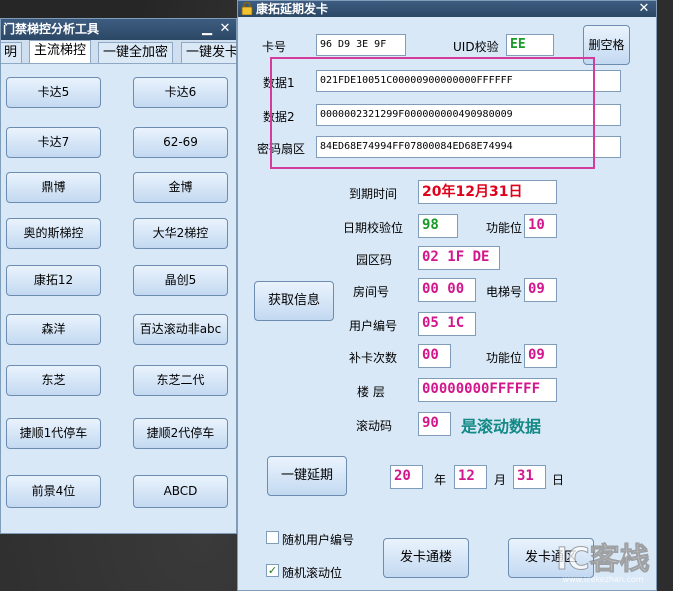  What do you see at coordinates (180, 433) in the screenshot?
I see `brand-button-15: 捷顺2代停车` at bounding box center [180, 433].